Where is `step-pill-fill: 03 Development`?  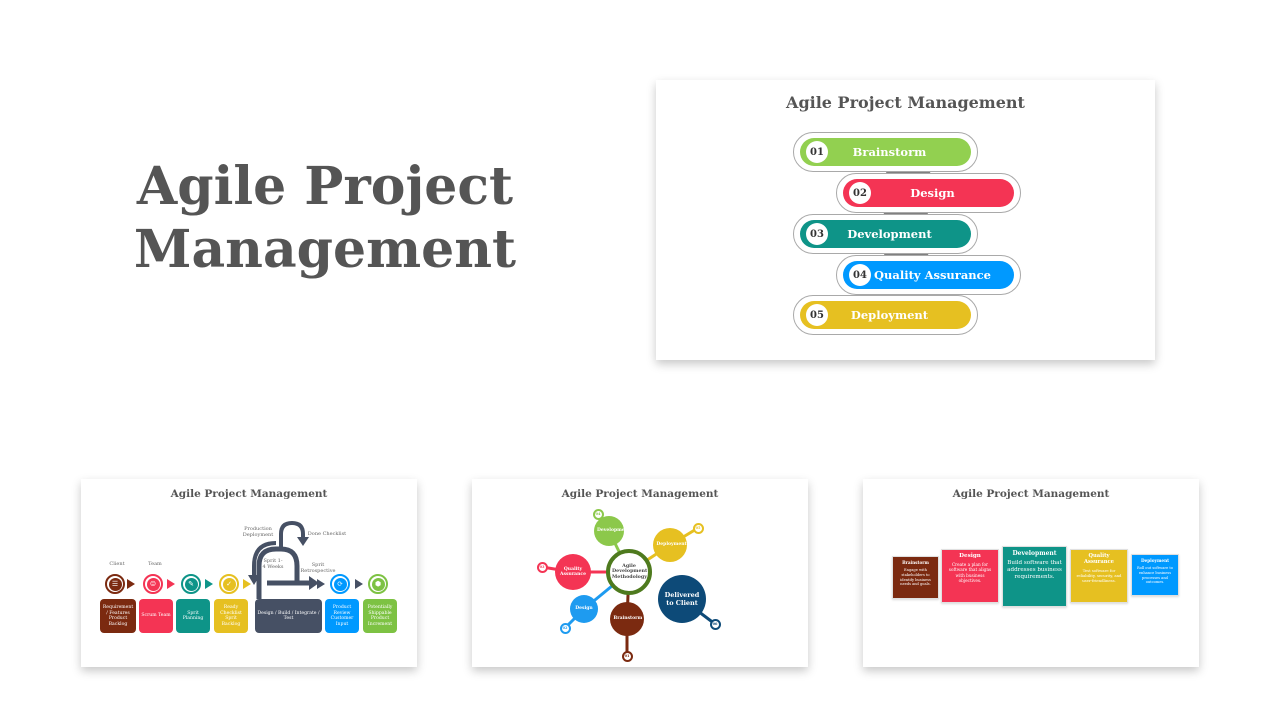 step-pill-fill: 03 Development is located at coordinates (885, 234).